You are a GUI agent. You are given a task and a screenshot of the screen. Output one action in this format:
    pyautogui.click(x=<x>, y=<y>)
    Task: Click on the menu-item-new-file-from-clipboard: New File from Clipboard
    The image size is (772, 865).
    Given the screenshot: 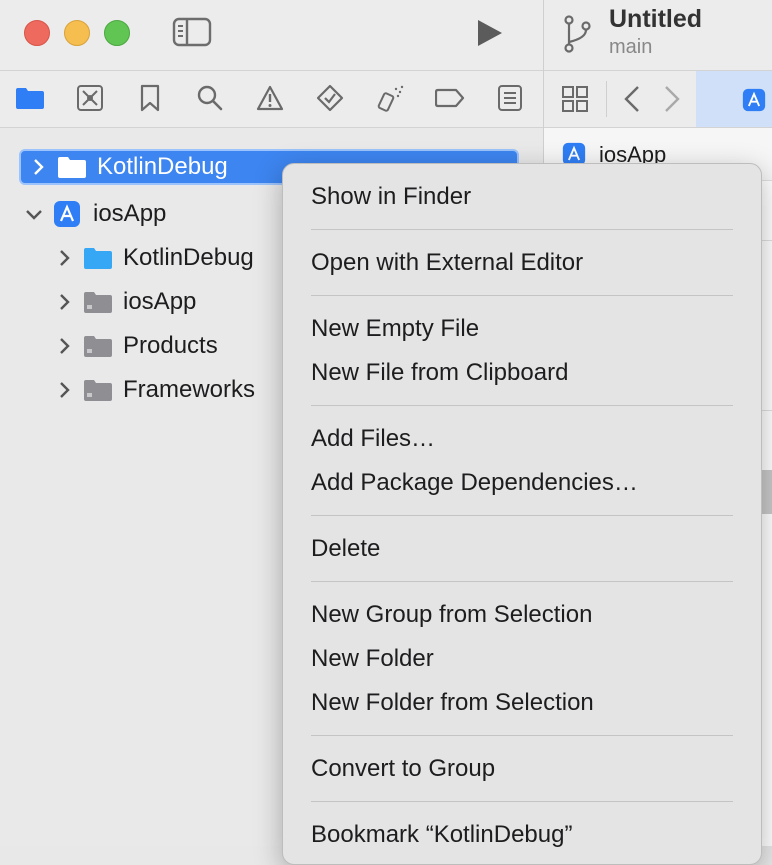 What is the action you would take?
    pyautogui.click(x=439, y=373)
    